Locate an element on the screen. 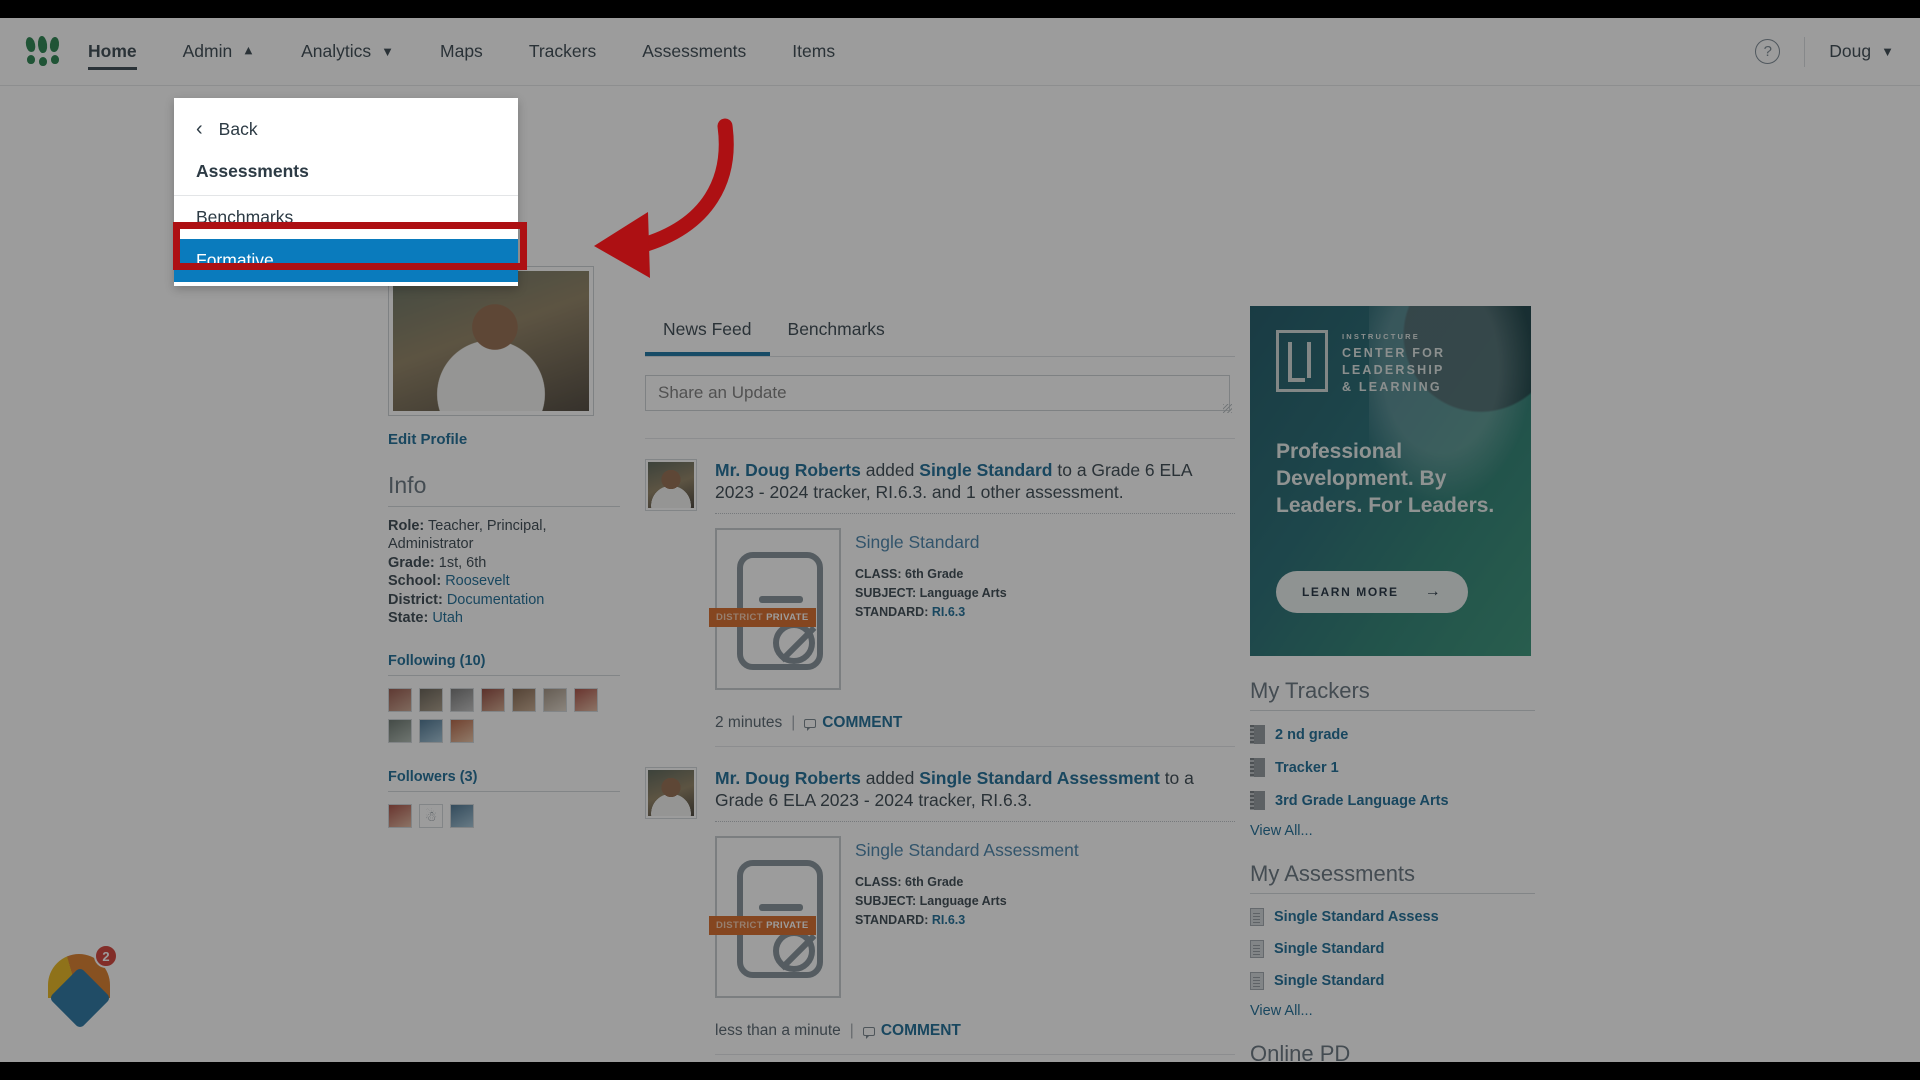 The height and width of the screenshot is (1080, 1920). nav-item-home: Home is located at coordinates (112, 52).